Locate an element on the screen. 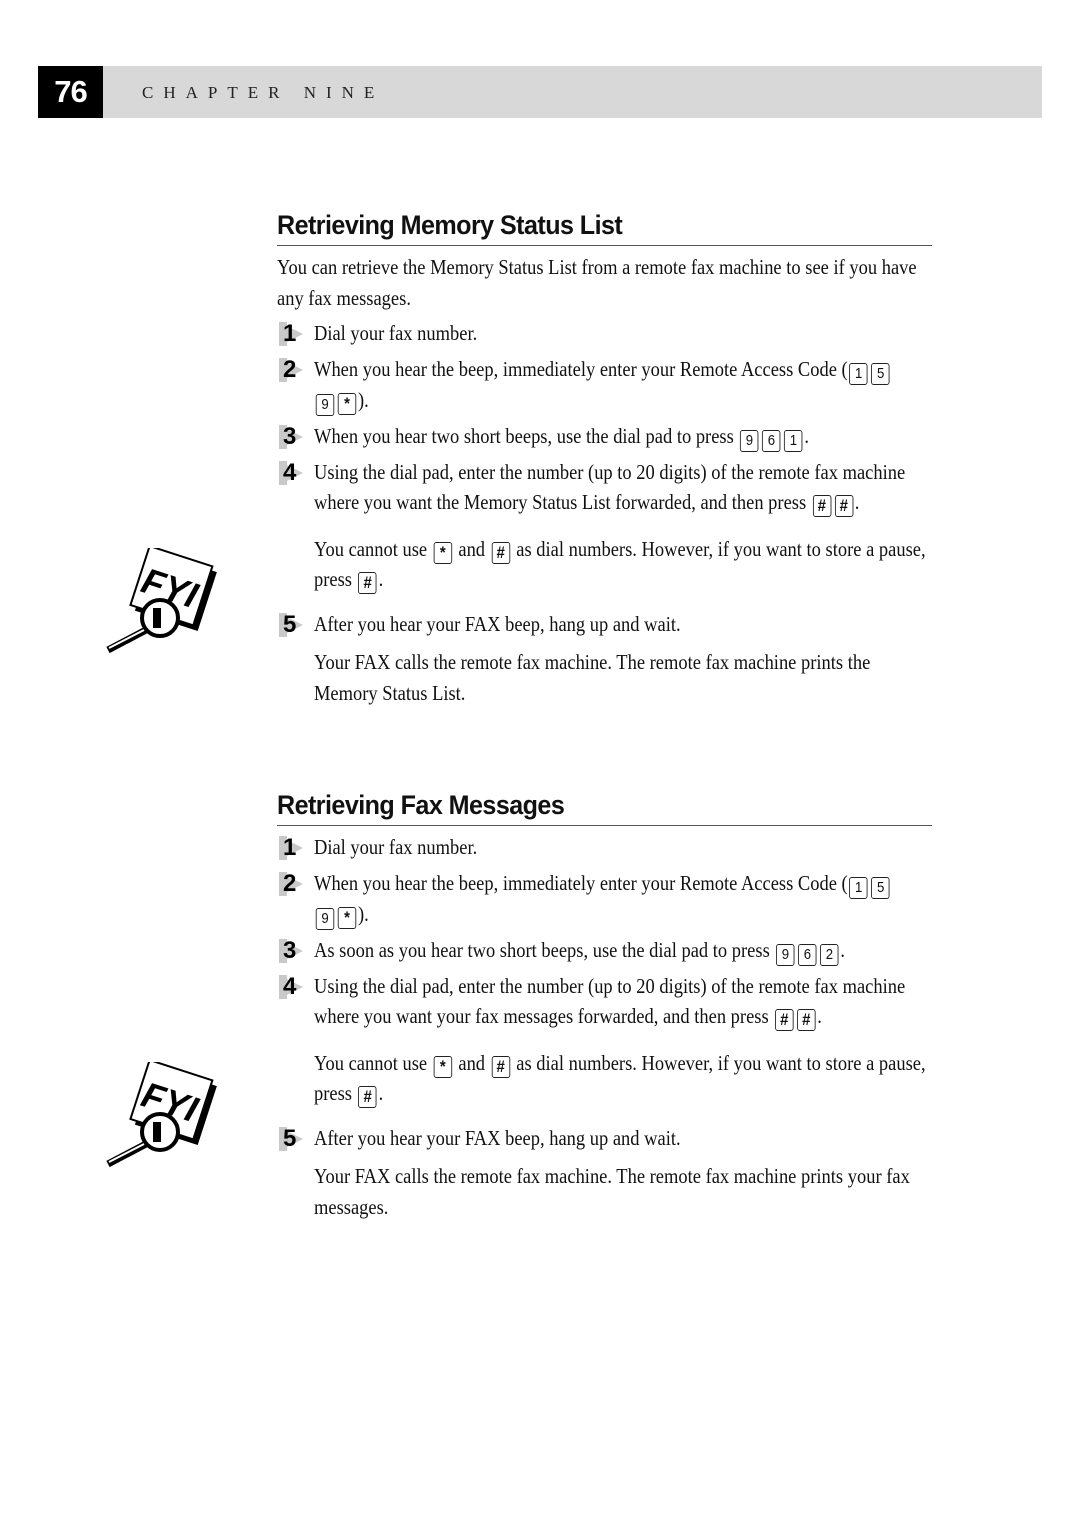  chapter-title: CHAPTER NINE is located at coordinates (263, 92).